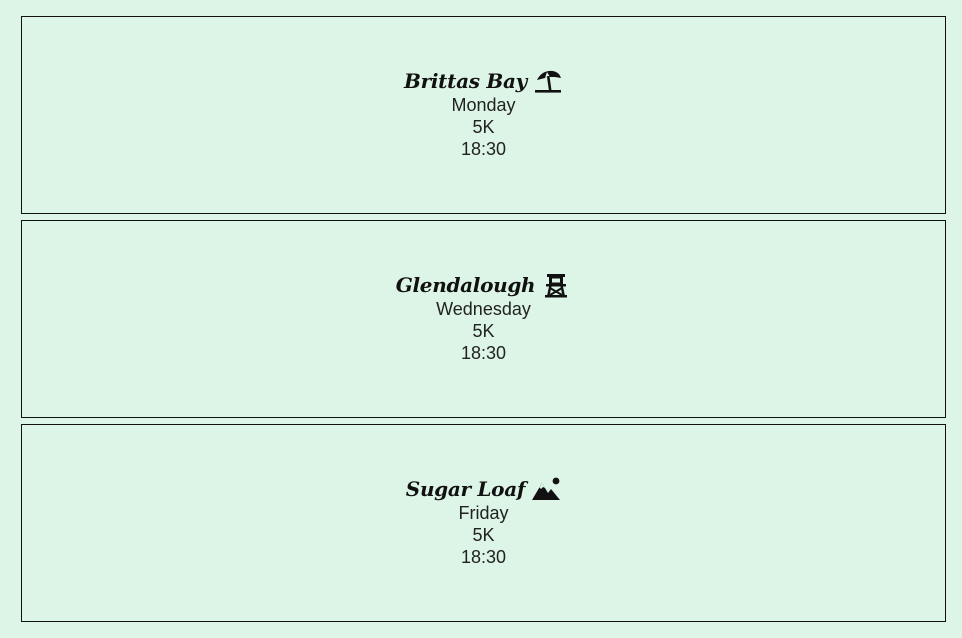  I want to click on card-header: Glendalough, so click(484, 285).